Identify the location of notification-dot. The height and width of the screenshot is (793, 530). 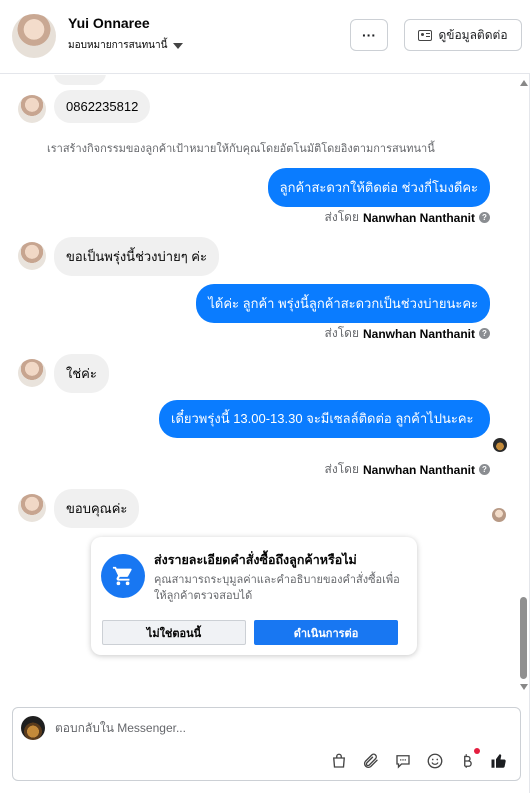
(477, 751).